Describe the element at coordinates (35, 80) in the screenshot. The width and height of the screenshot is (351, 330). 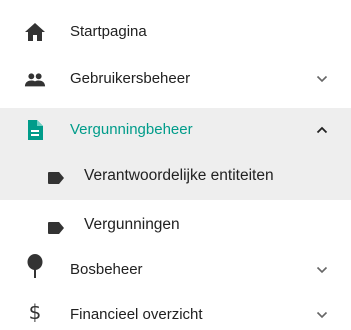
I see `users-icon` at that location.